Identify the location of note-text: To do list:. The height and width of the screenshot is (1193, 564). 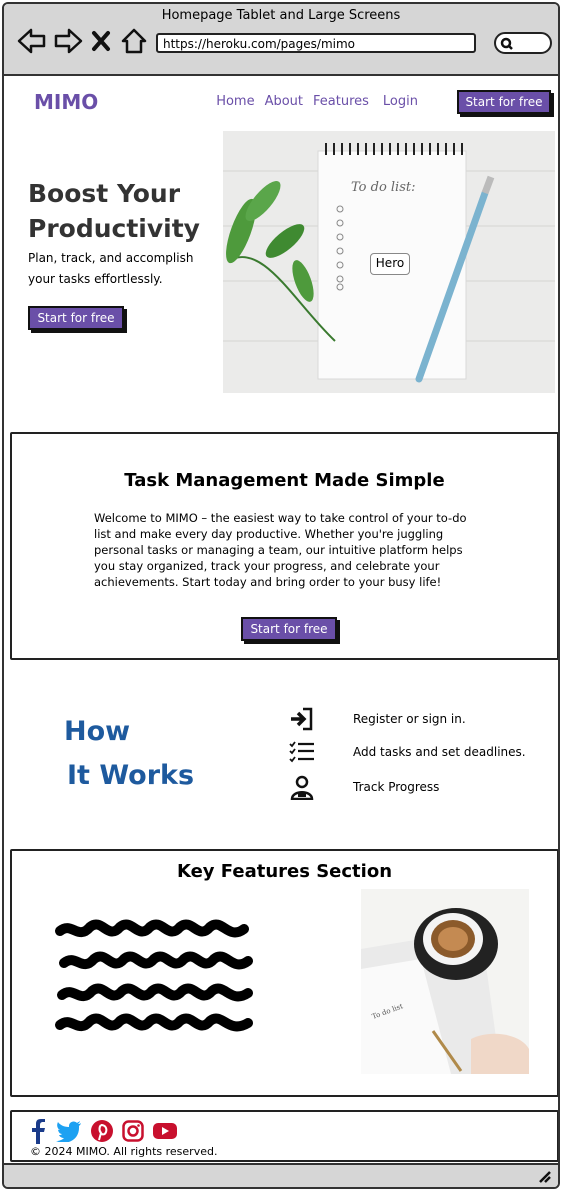
(383, 187).